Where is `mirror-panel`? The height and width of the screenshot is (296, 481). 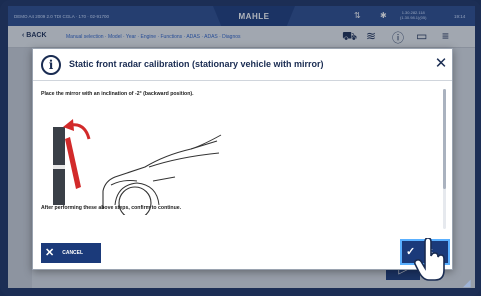
mirror-panel is located at coordinates (73, 163).